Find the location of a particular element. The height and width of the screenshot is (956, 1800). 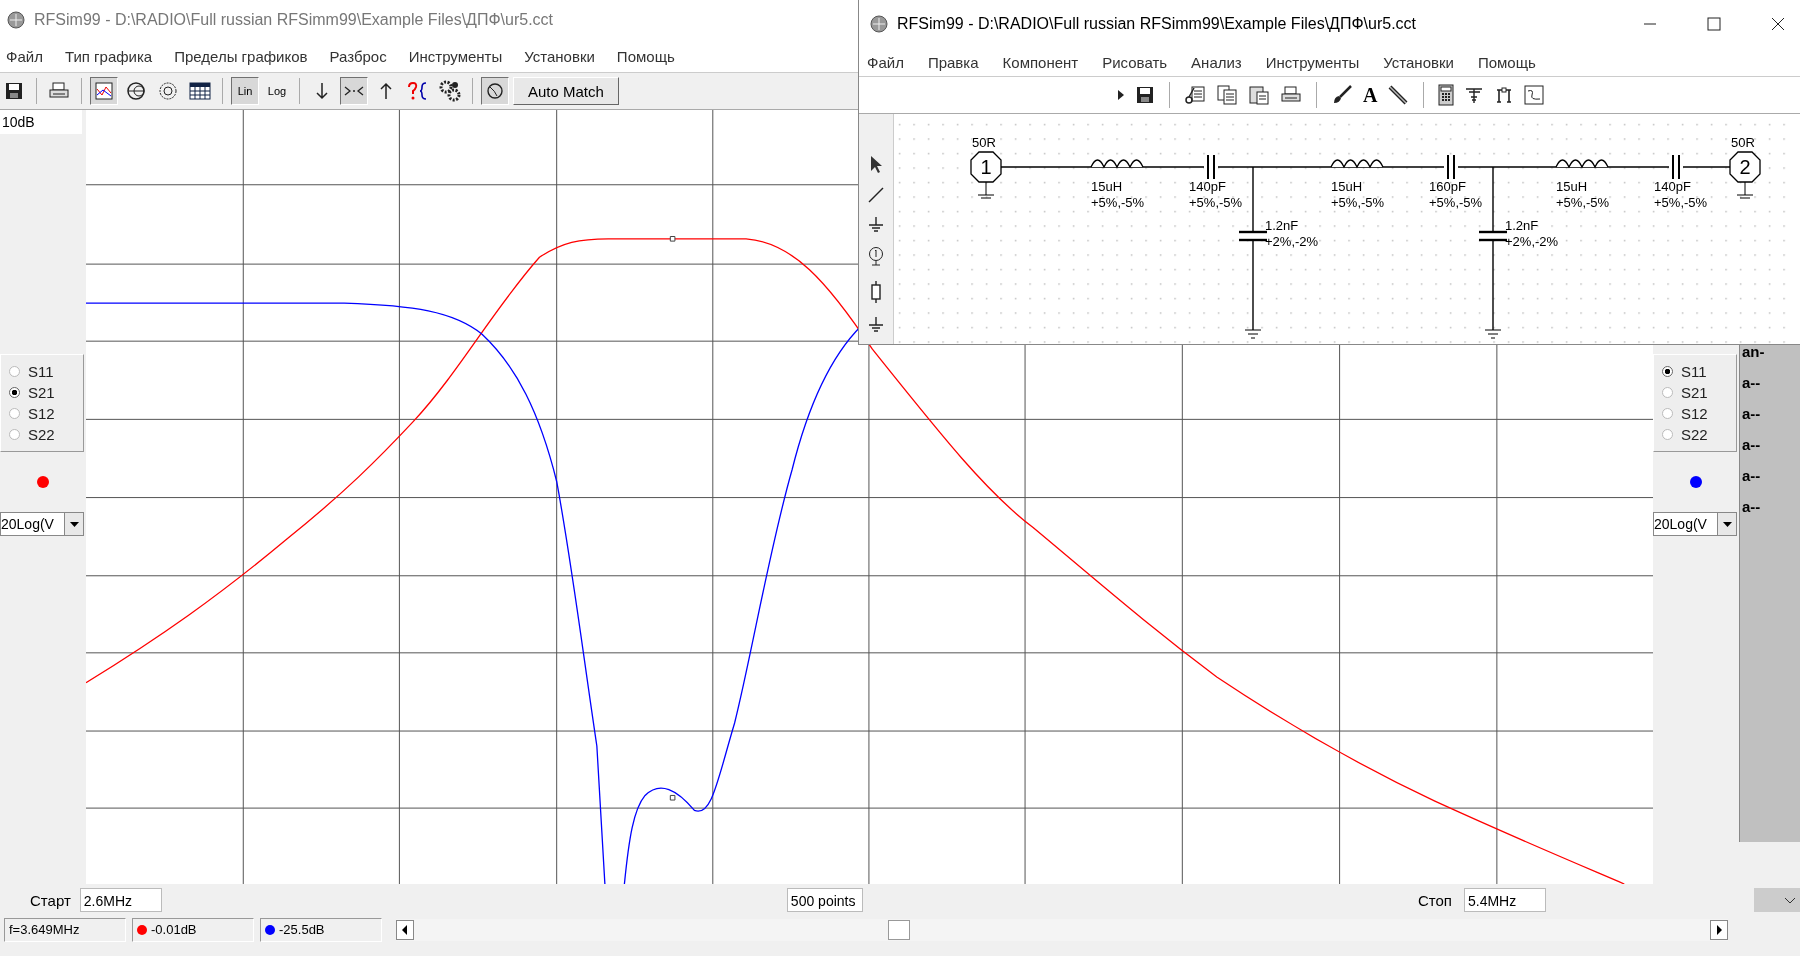

scale-button: Lin is located at coordinates (245, 91).